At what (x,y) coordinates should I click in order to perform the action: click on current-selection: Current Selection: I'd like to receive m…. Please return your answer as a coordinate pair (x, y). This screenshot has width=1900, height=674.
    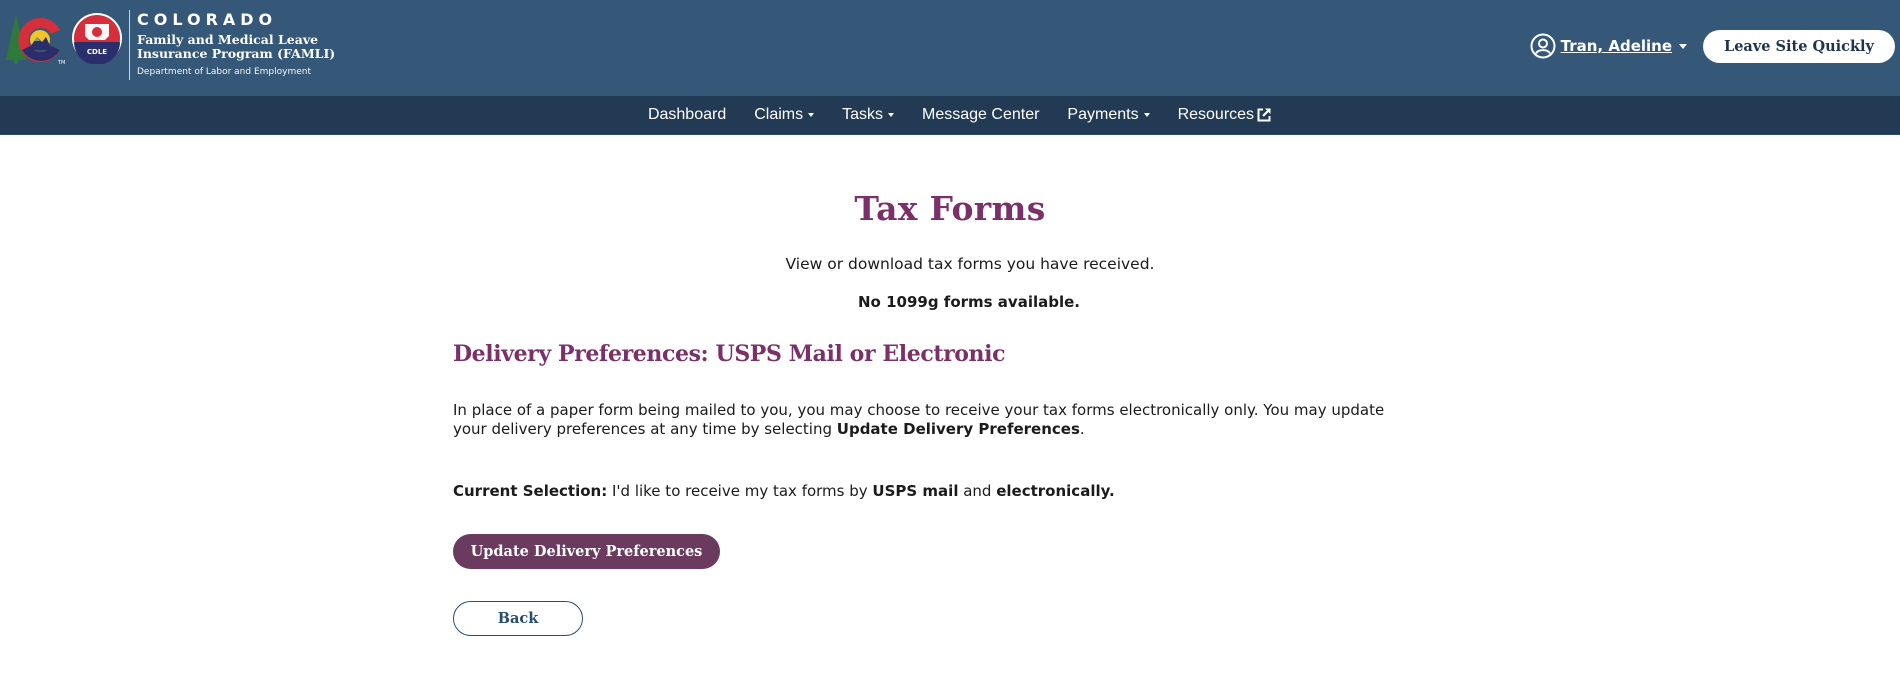
    Looking at the image, I should click on (953, 491).